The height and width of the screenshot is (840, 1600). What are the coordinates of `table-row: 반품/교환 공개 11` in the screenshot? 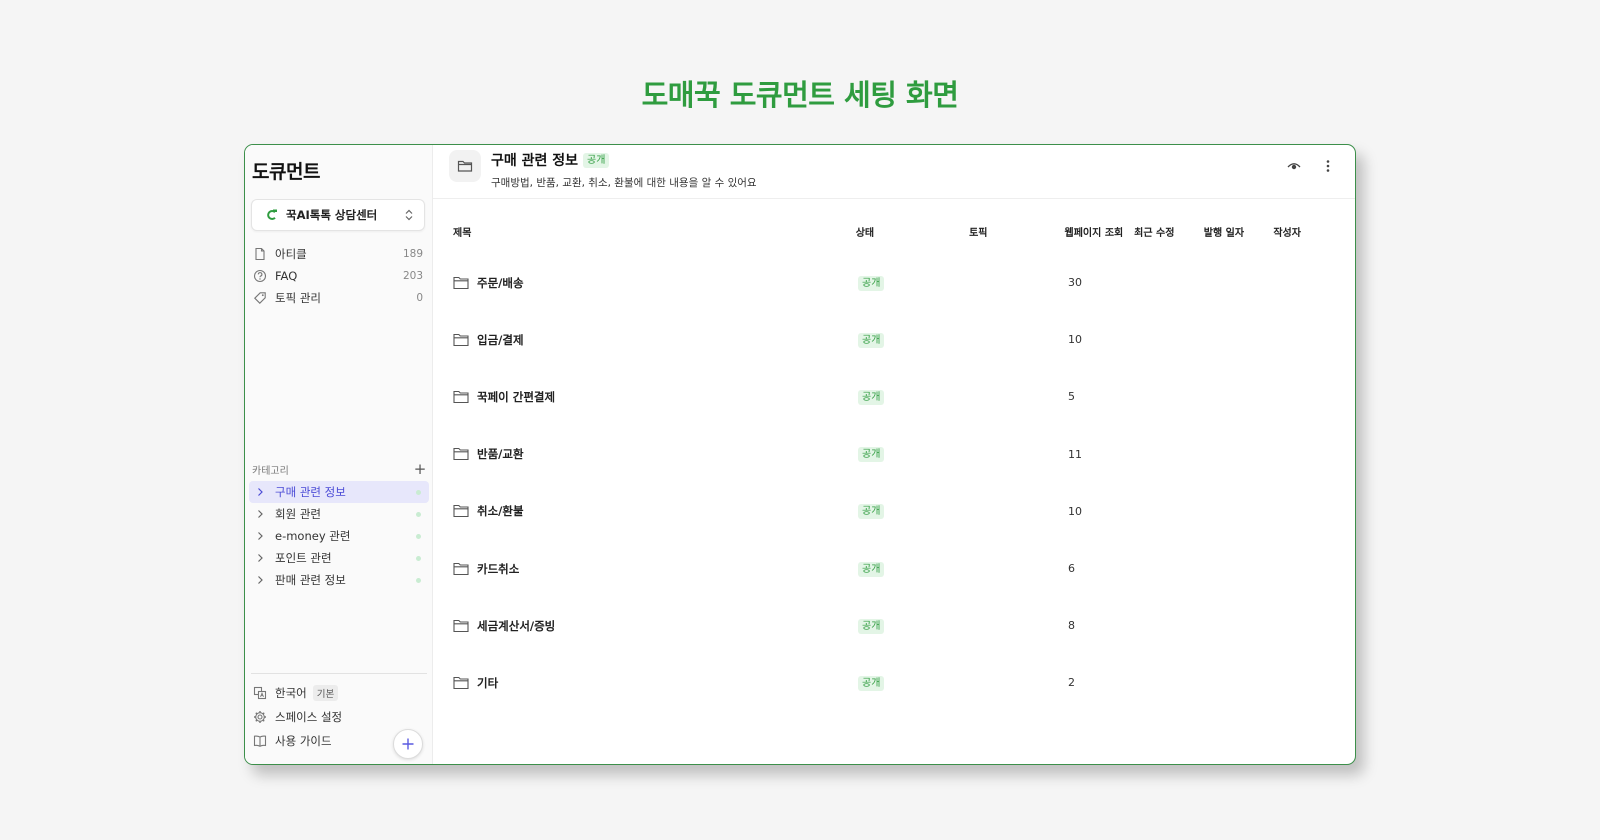 It's located at (893, 454).